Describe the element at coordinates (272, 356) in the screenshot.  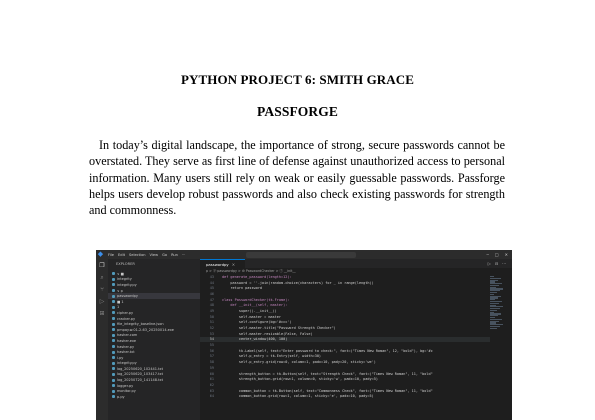
I see `code-text: self.p_entry = tk.Entry(self, width=30)` at that location.